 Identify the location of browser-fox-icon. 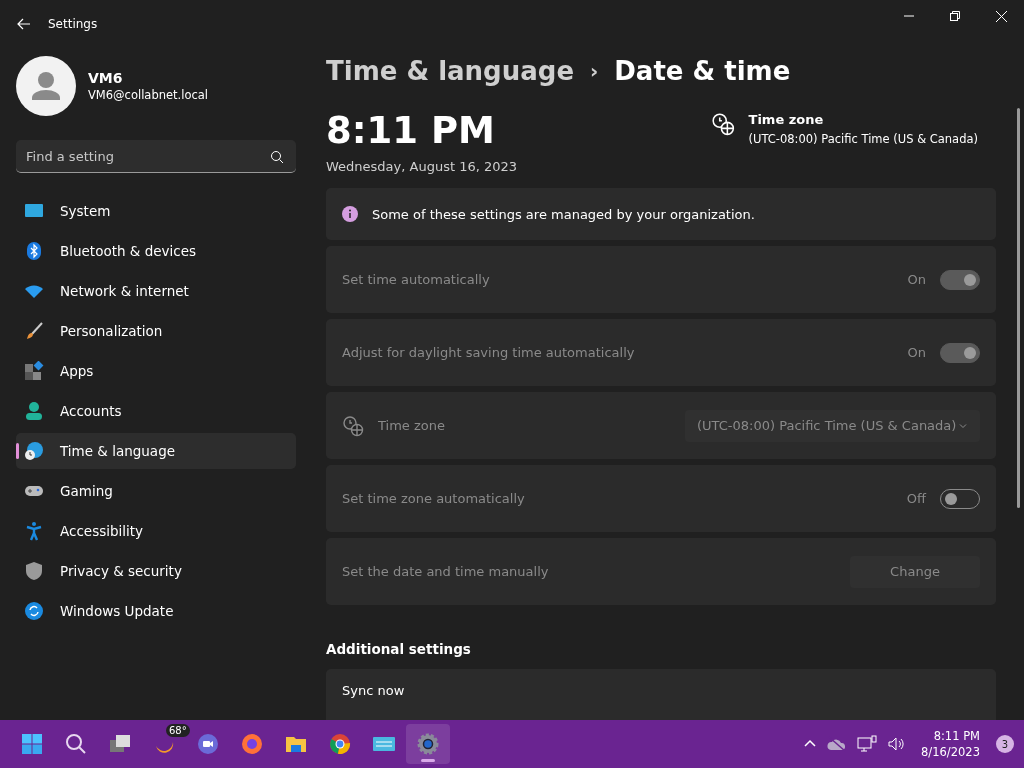
(252, 744).